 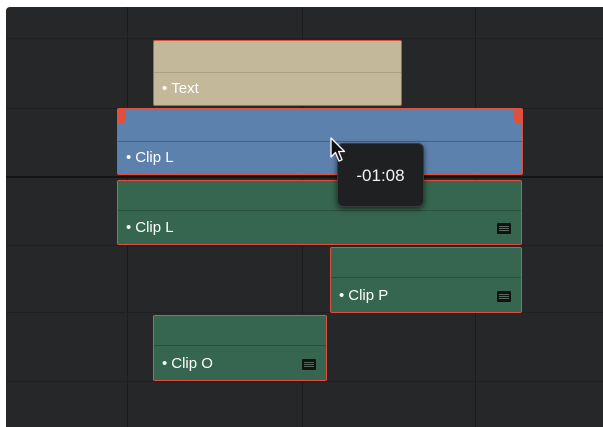 I want to click on clip-text: • Text, so click(x=277, y=73).